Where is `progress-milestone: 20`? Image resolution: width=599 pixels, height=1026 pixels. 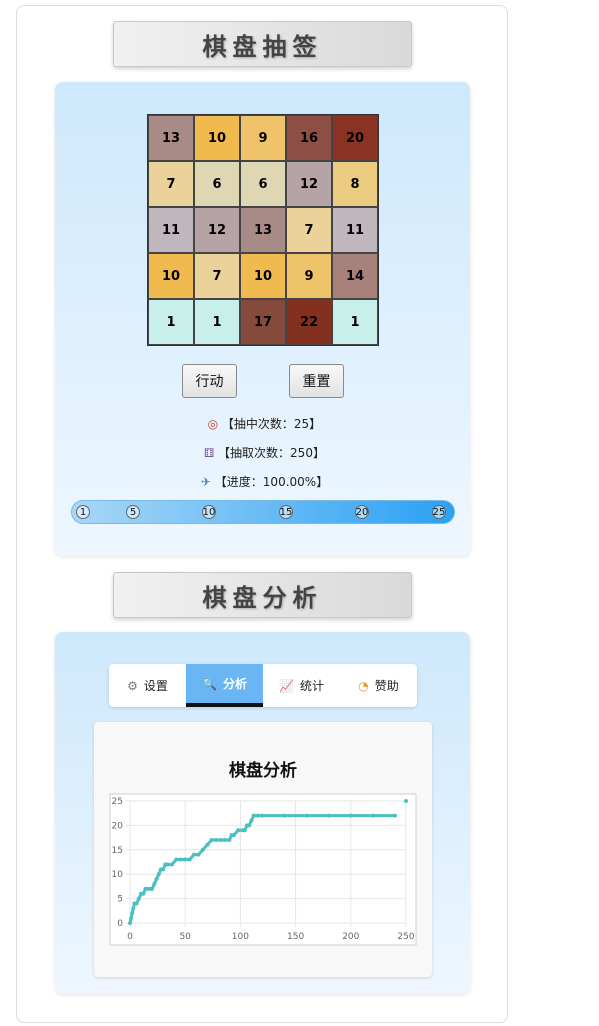 progress-milestone: 20 is located at coordinates (362, 512).